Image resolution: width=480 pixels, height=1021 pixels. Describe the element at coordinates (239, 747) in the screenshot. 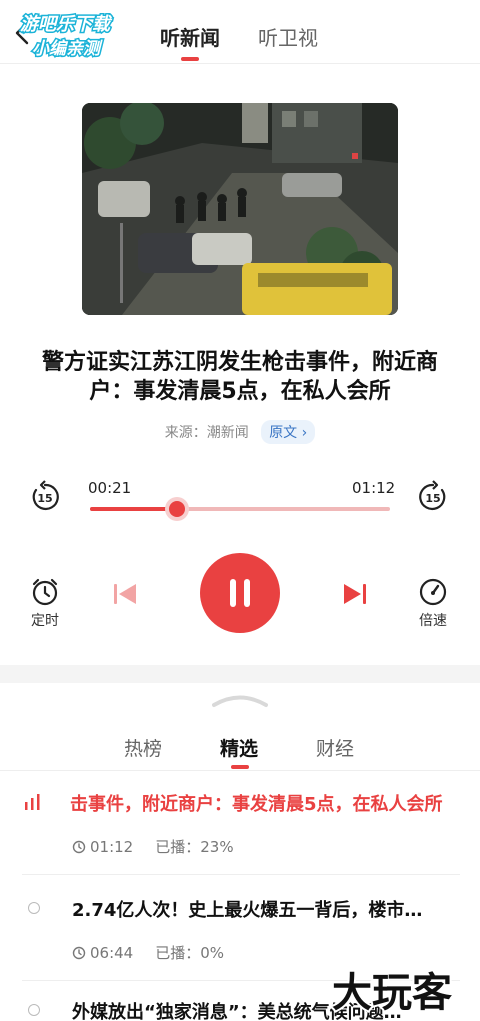

I see `tab-featured: 精选` at that location.